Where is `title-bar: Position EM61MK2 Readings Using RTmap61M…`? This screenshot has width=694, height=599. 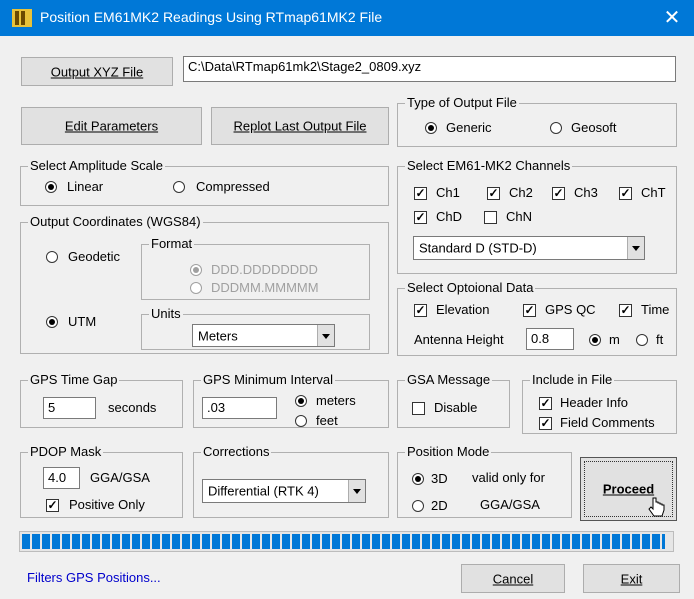 title-bar: Position EM61MK2 Readings Using RTmap61M… is located at coordinates (347, 18).